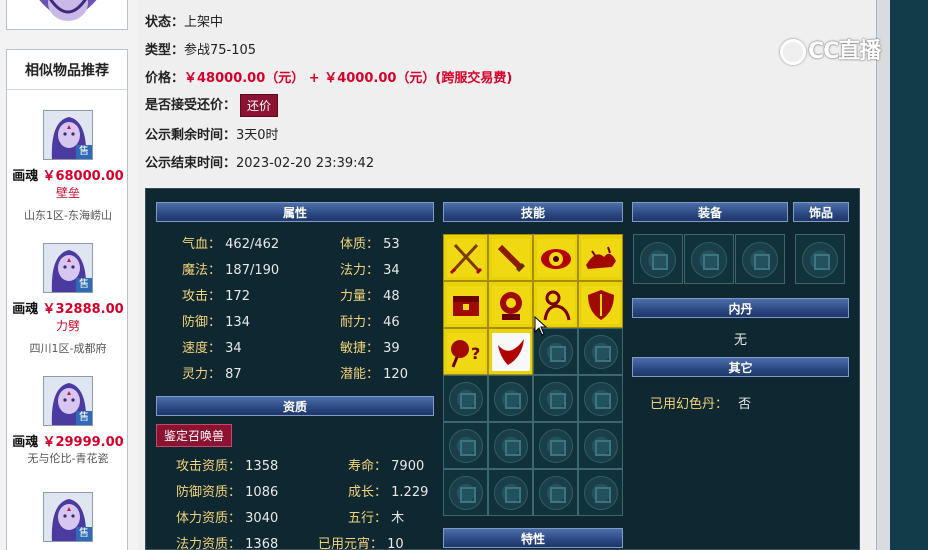 This screenshot has width=928, height=550. Describe the element at coordinates (710, 212) in the screenshot. I see `equipment-header: 装备` at that location.